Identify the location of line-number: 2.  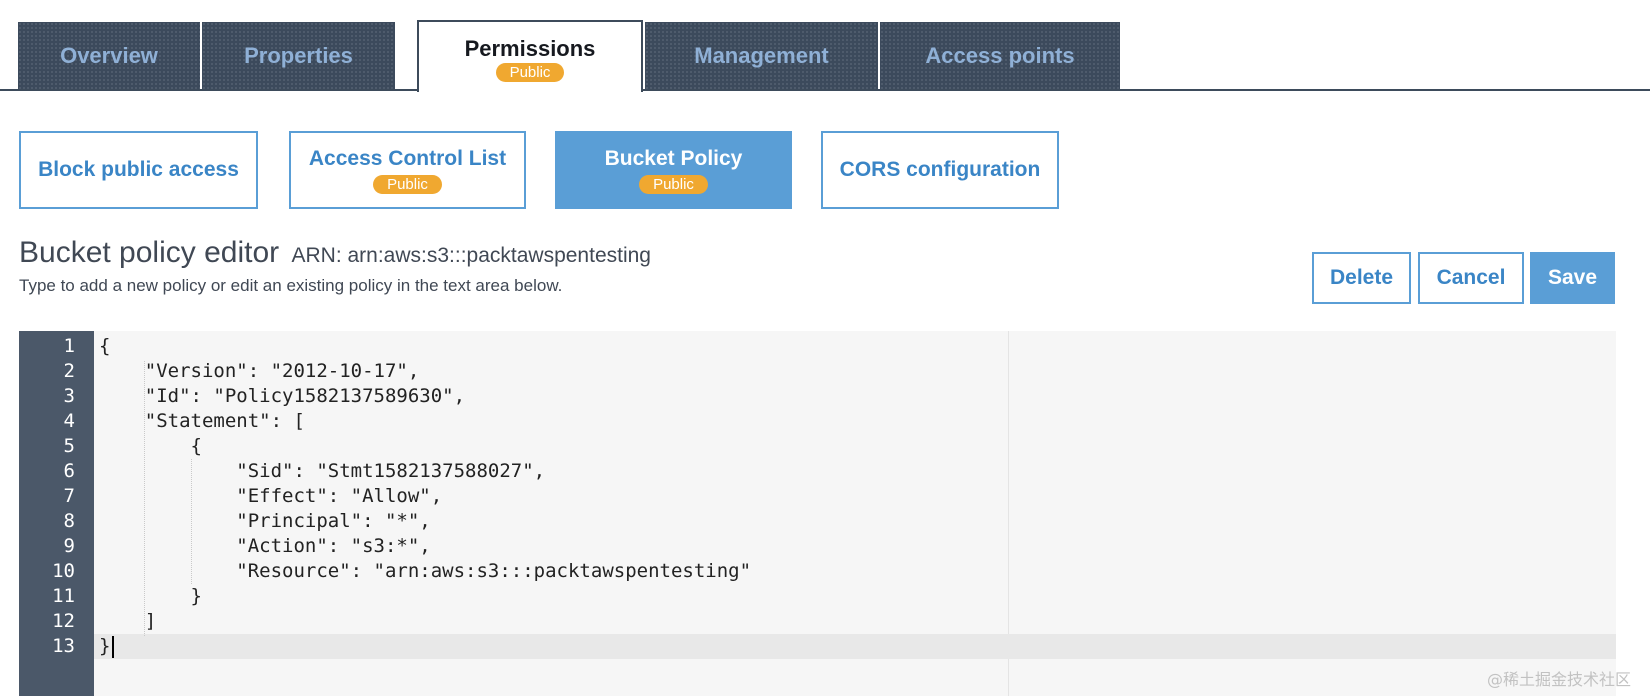
(69, 371).